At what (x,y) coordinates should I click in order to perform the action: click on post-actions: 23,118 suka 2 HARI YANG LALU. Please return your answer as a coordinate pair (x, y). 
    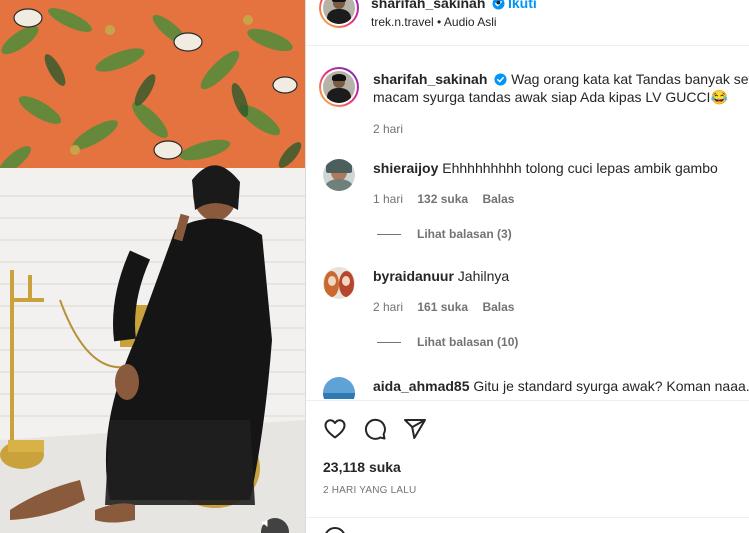
    Looking at the image, I should click on (527, 466).